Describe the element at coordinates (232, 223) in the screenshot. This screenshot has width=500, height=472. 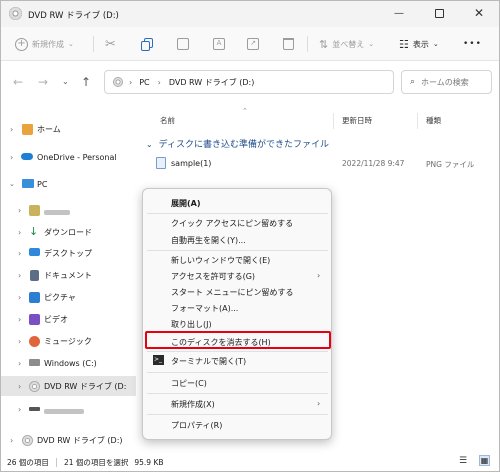
I see `menu-item-pin-quick-access: クイック アクセスにピン留めする` at that location.